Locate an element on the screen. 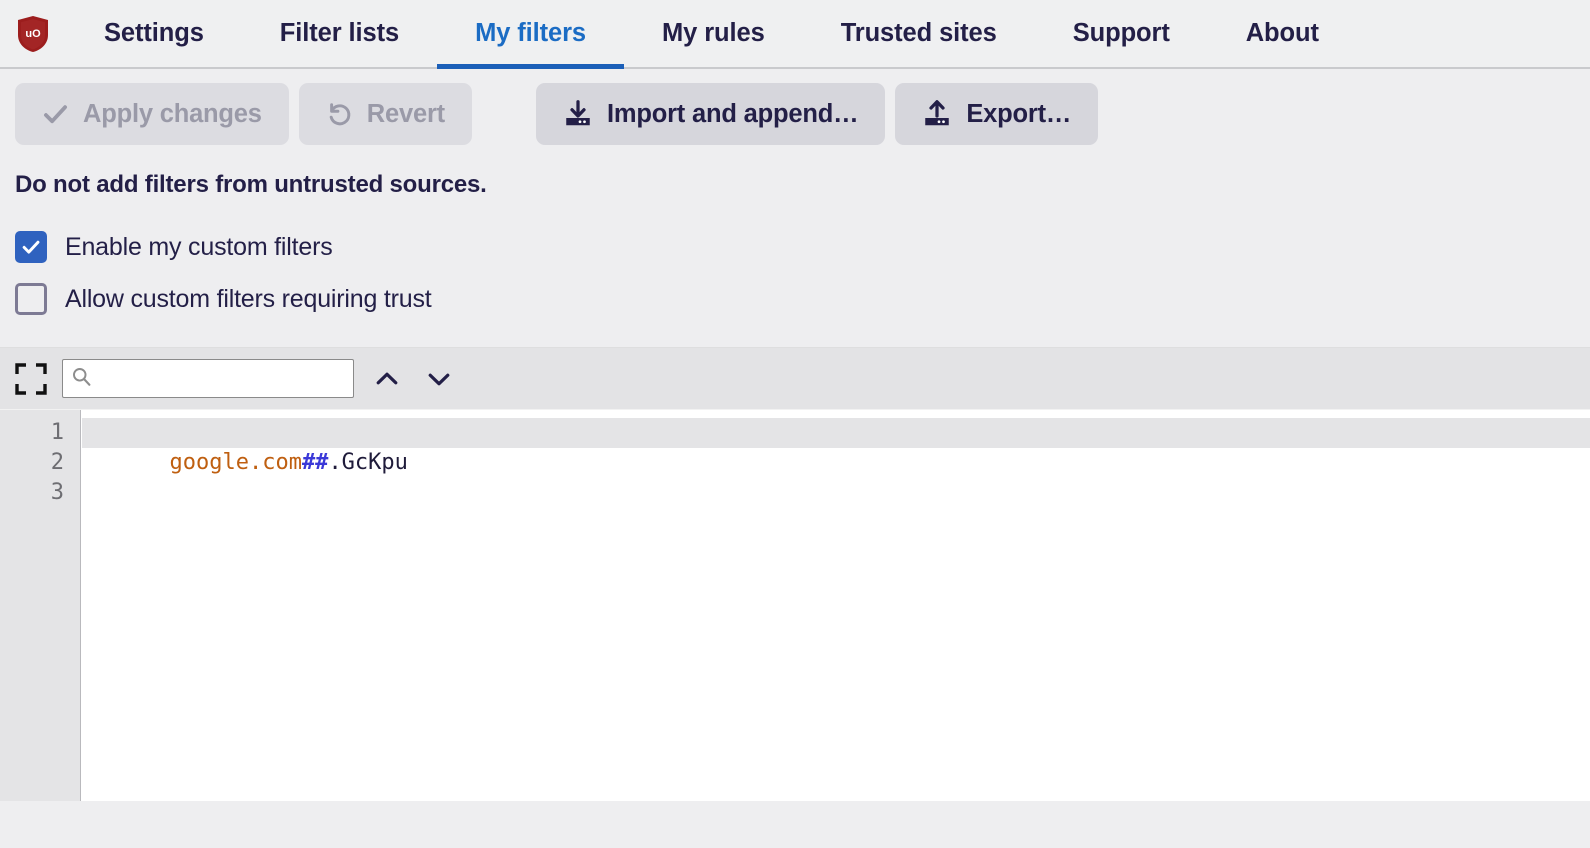 Image resolution: width=1590 pixels, height=848 pixels. tab-about: About is located at coordinates (1282, 33).